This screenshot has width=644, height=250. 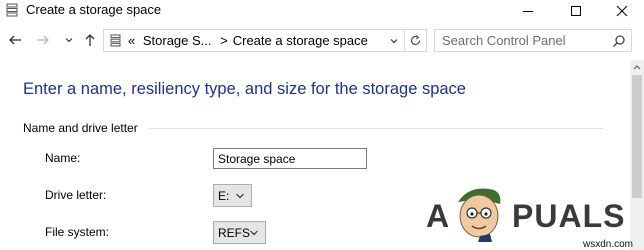 I want to click on file-system-label: File system:, so click(x=77, y=232).